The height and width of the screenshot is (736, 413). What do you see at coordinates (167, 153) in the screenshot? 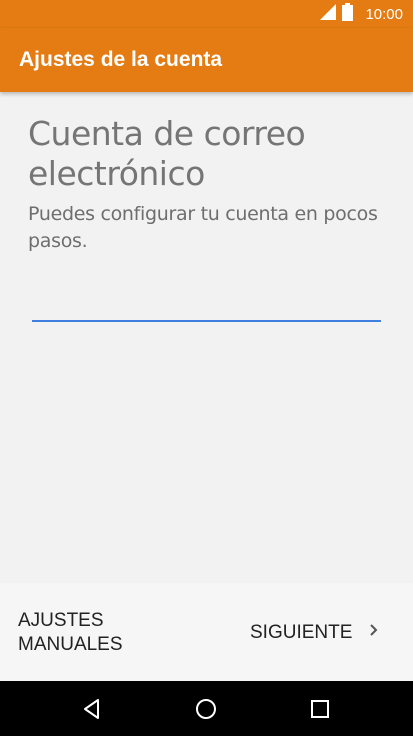
I see `page-title: Cuenta de correo electrónico` at bounding box center [167, 153].